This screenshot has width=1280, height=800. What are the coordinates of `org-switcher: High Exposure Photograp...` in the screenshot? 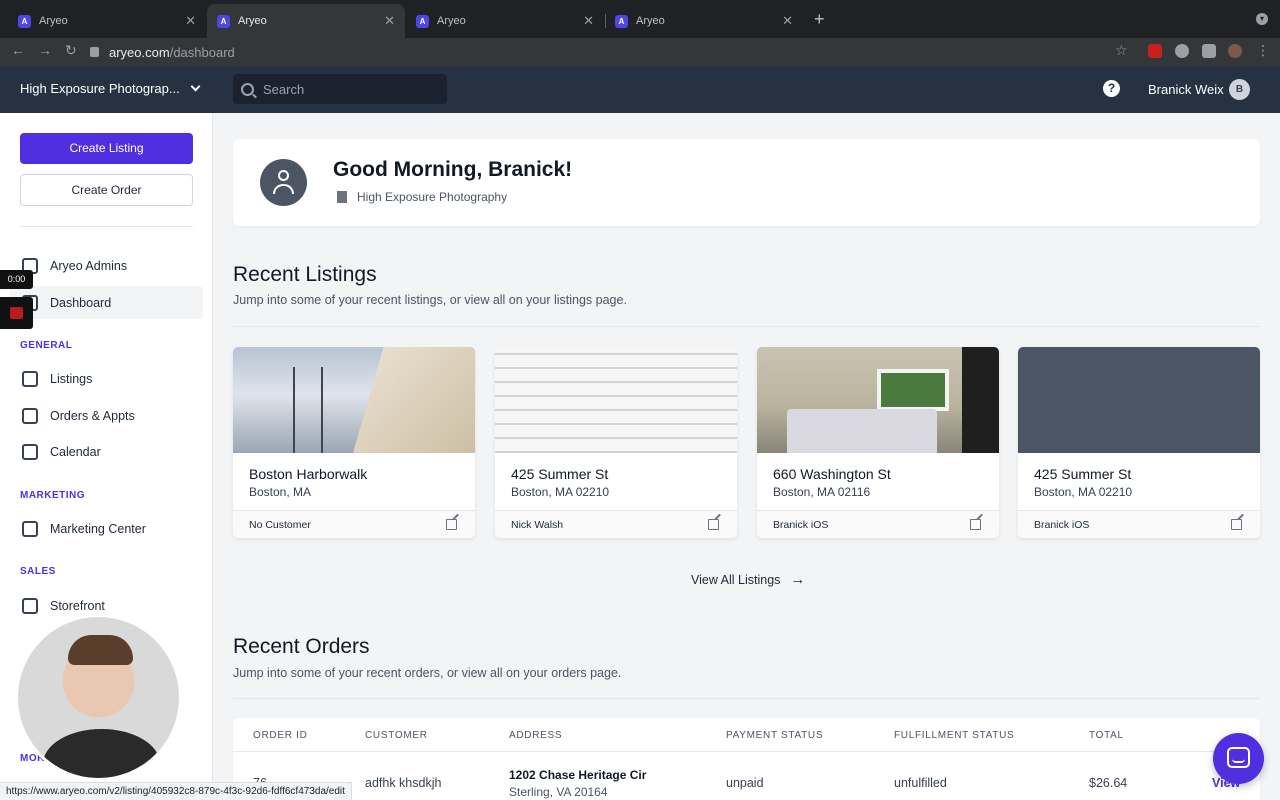 It's located at (110, 88).